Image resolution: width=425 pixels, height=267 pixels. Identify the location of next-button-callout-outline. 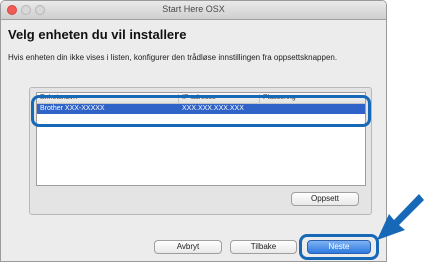
(339, 247).